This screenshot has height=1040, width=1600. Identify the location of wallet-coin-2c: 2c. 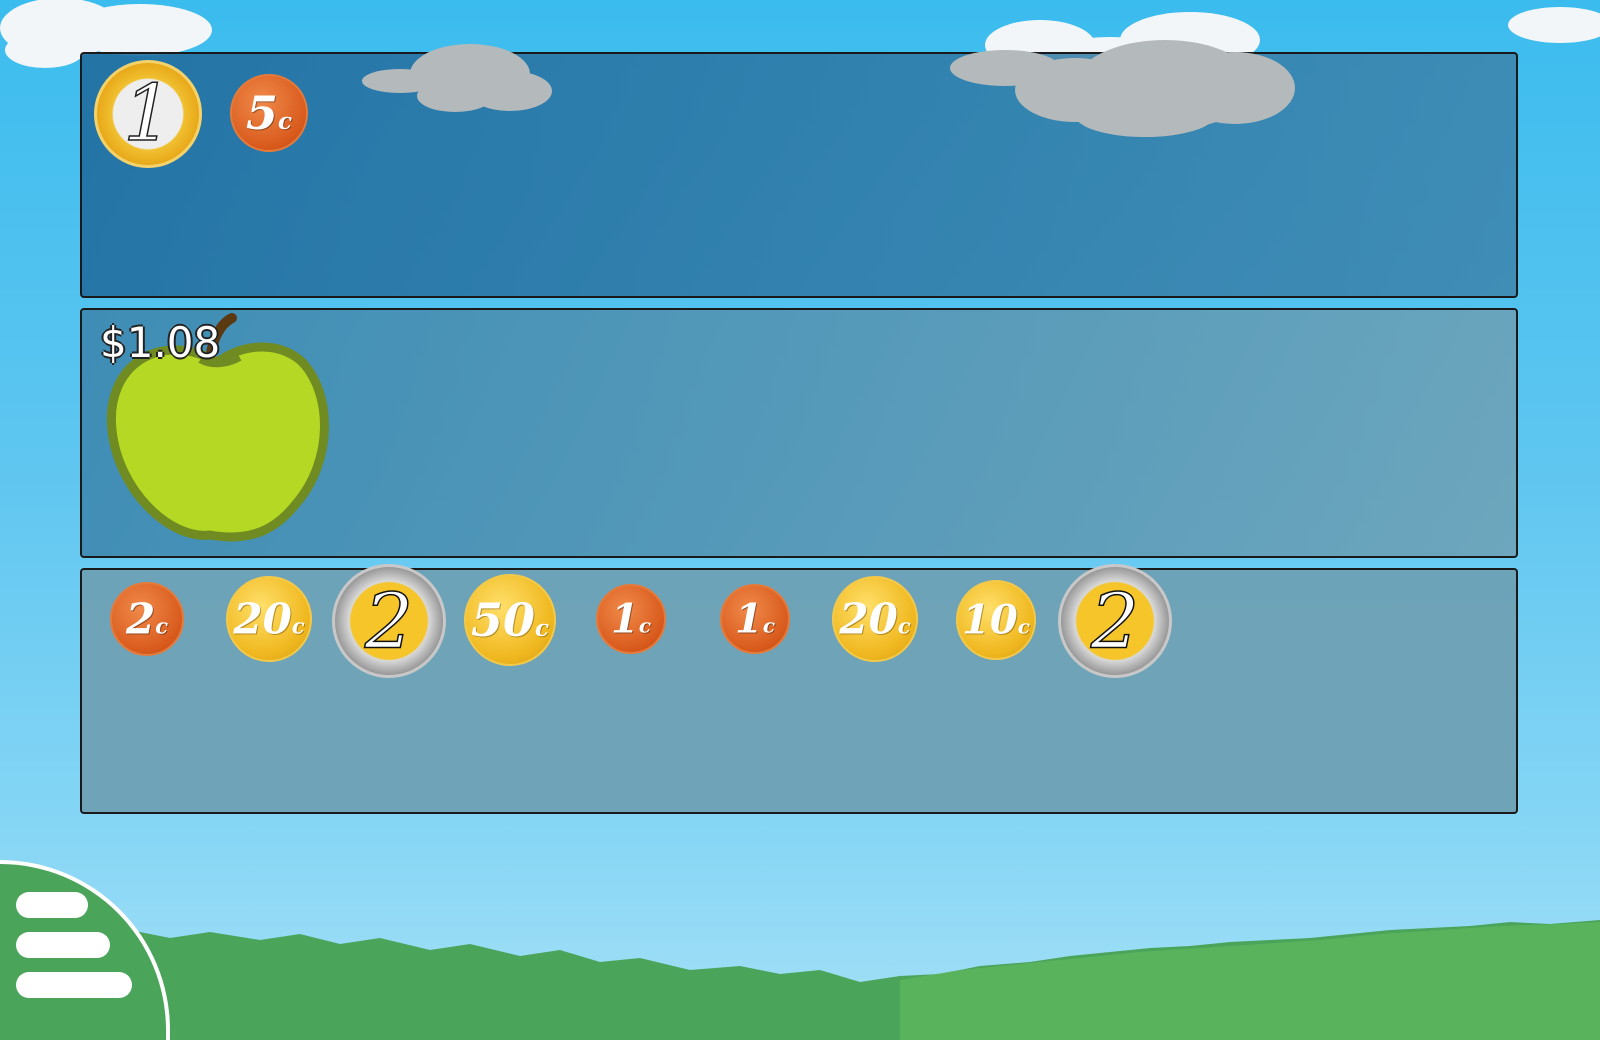
(147, 619).